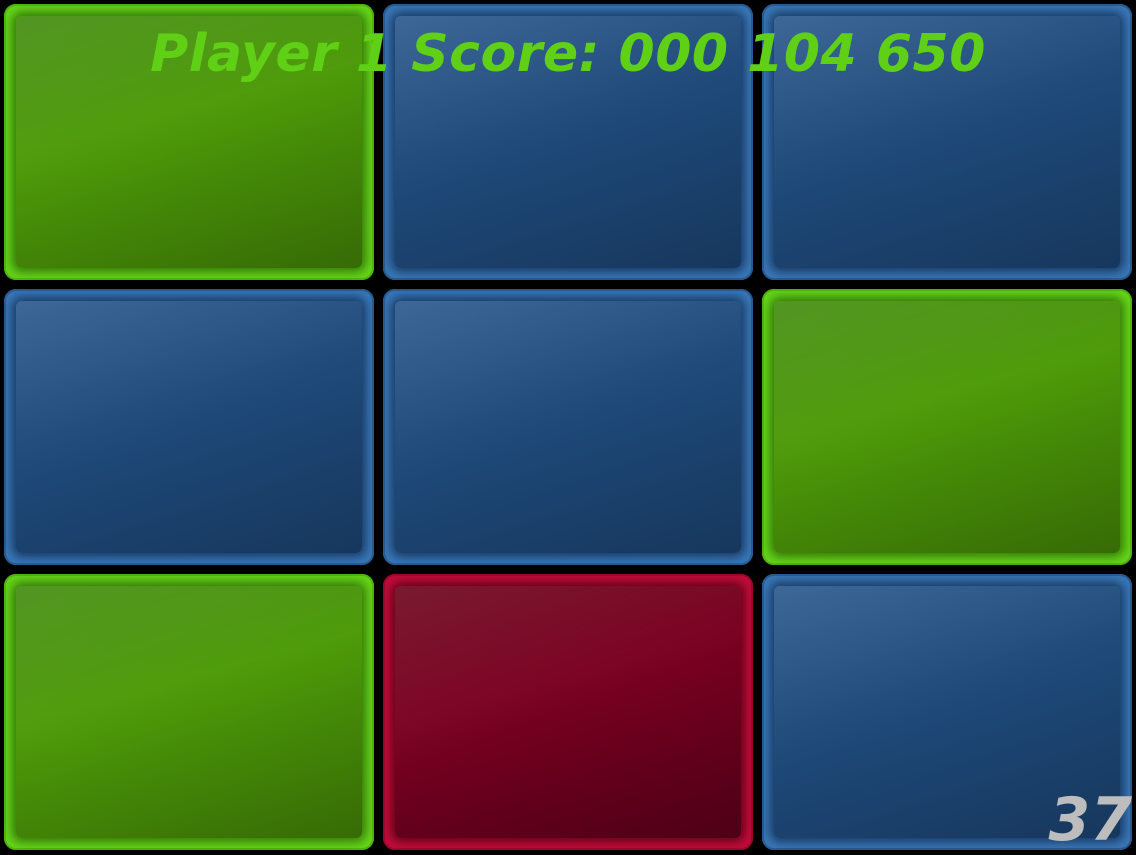 This screenshot has height=855, width=1136. What do you see at coordinates (947, 427) in the screenshot?
I see `tile-r2-c3` at bounding box center [947, 427].